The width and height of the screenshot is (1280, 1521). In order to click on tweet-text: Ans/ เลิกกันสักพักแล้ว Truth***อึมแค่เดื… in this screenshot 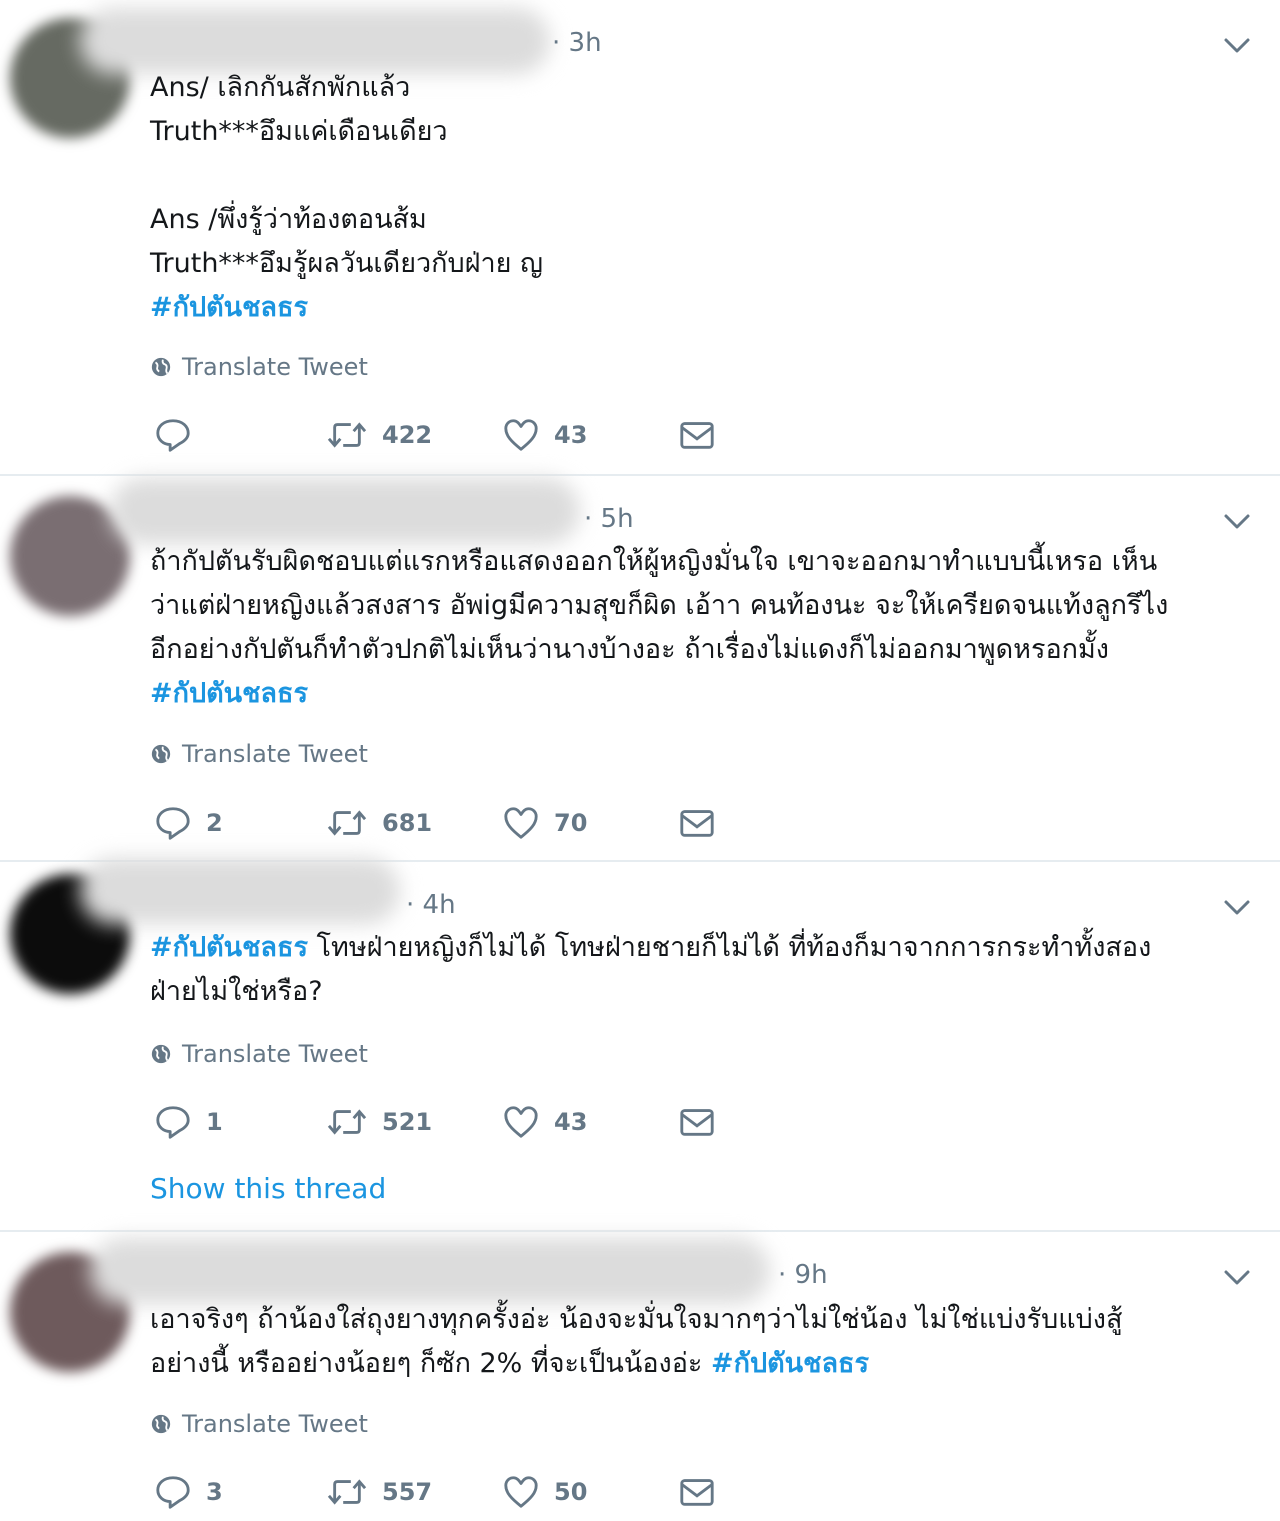, I will do `click(695, 198)`.